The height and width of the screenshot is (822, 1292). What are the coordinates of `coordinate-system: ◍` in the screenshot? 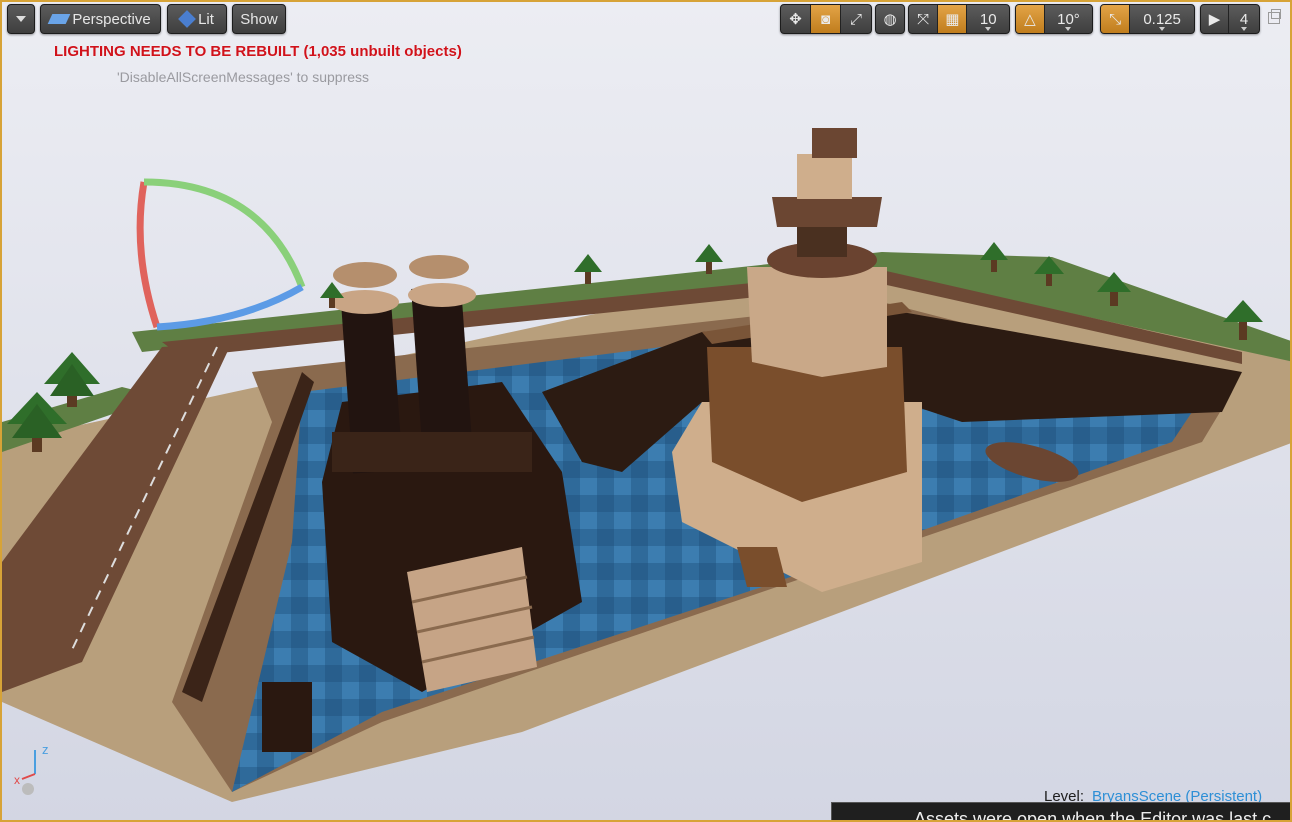 It's located at (890, 19).